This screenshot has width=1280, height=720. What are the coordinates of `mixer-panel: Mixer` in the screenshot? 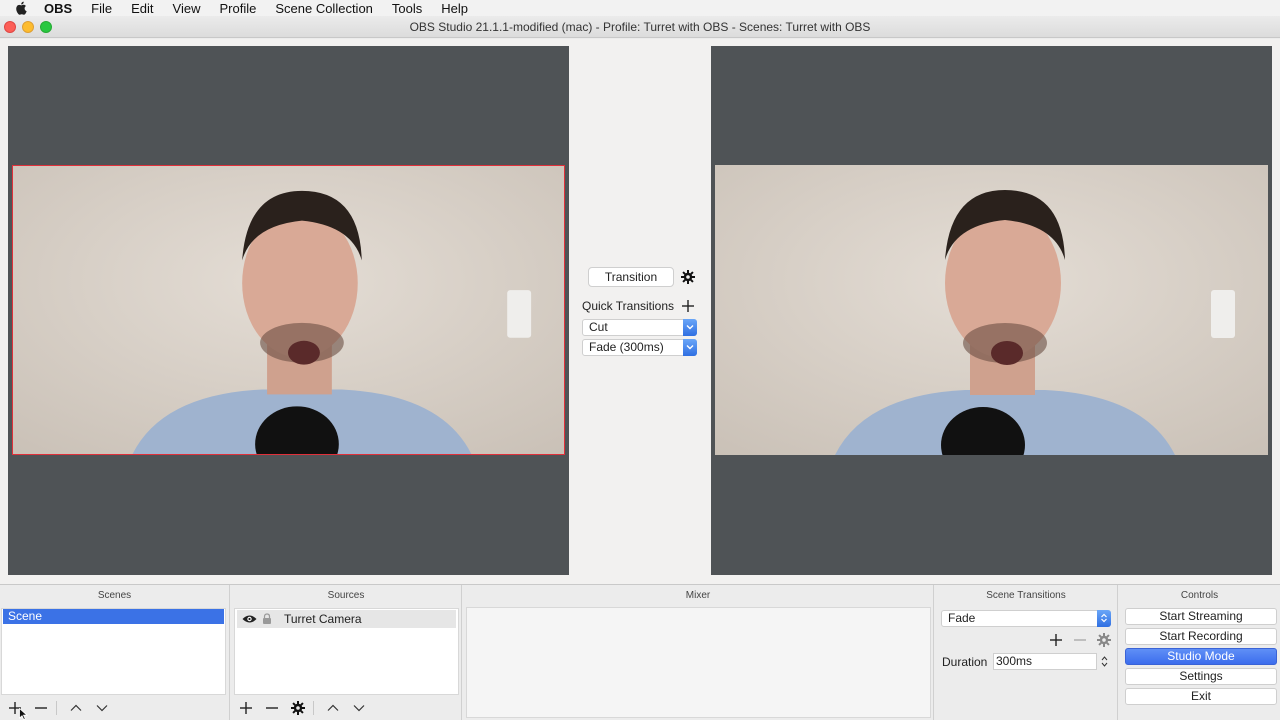 It's located at (698, 652).